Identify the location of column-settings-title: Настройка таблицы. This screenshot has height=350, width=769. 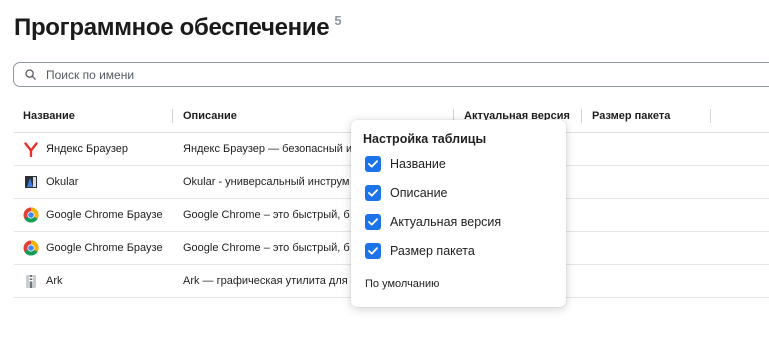
(425, 139).